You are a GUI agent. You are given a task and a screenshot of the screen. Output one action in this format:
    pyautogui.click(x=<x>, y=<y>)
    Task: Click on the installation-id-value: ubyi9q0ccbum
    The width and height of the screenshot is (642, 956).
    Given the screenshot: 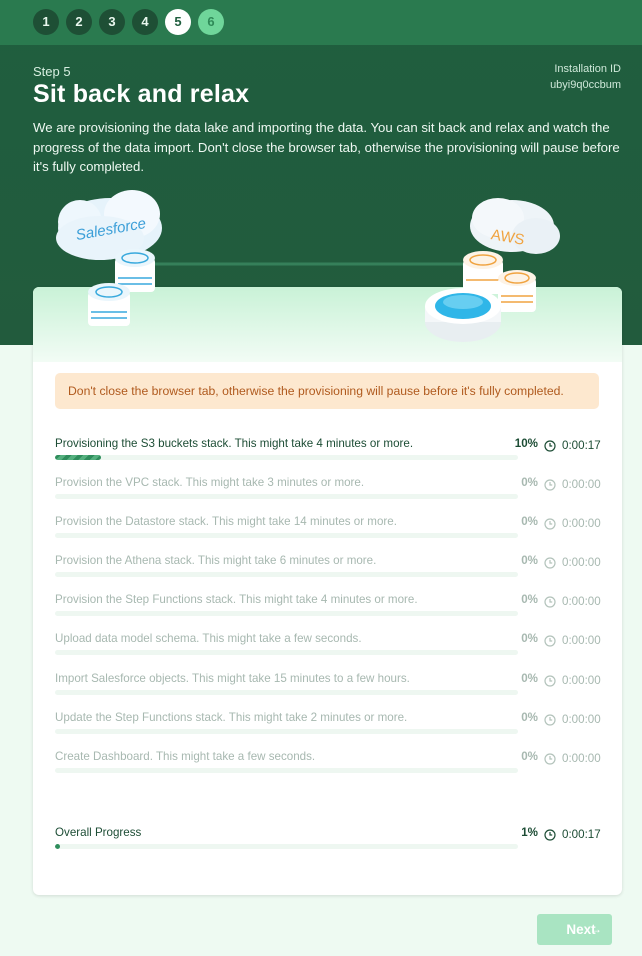 What is the action you would take?
    pyautogui.click(x=585, y=85)
    